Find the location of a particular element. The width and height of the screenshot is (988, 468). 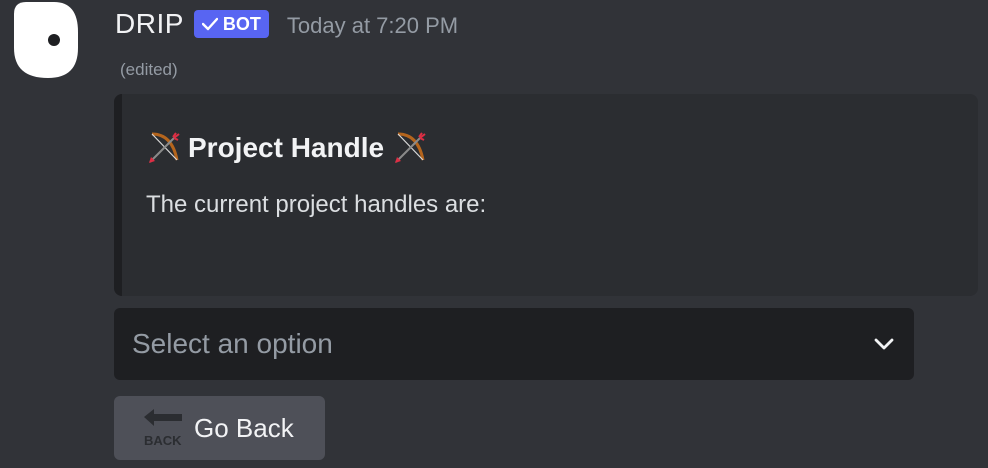

avatar is located at coordinates (46, 40).